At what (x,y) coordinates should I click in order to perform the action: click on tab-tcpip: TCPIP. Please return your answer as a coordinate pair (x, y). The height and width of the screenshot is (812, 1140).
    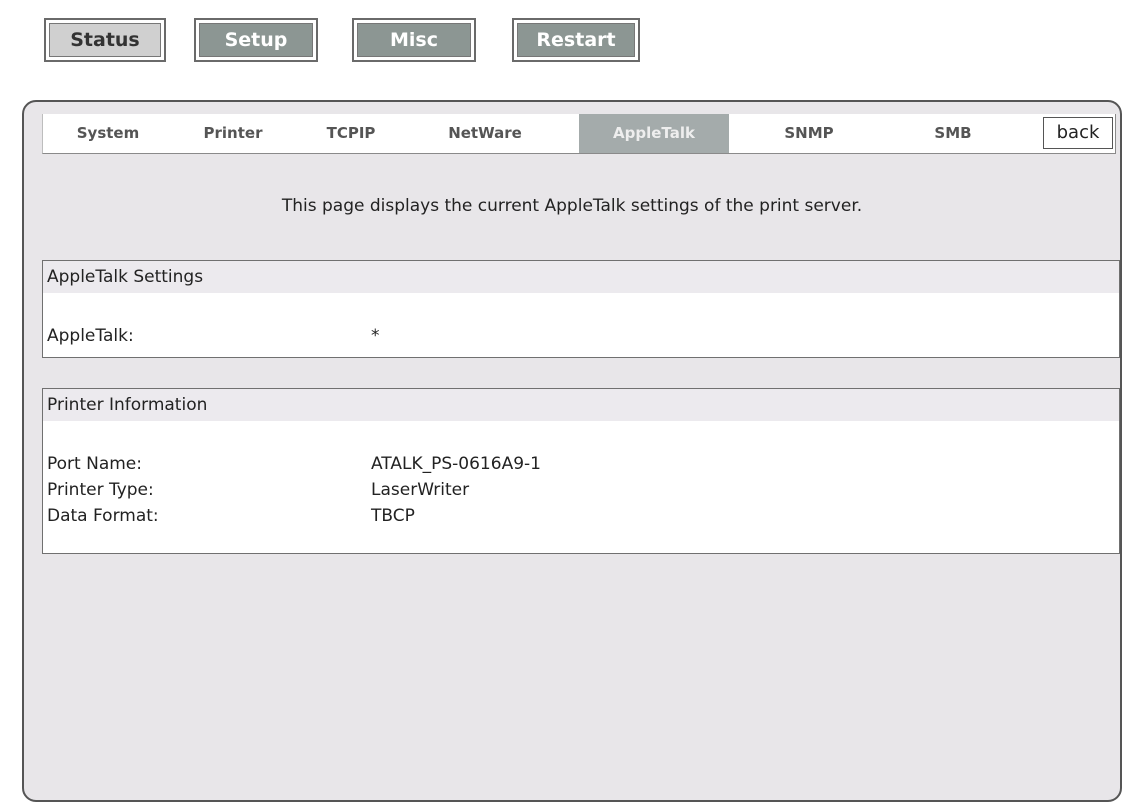
    Looking at the image, I should click on (351, 133).